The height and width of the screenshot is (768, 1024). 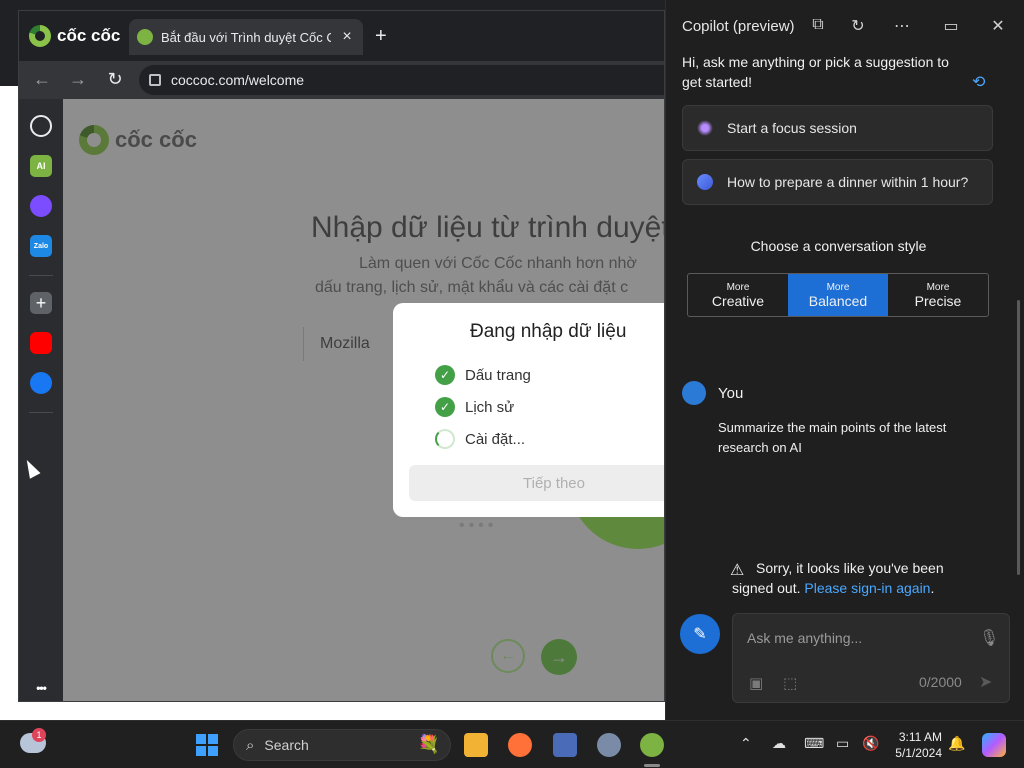 I want to click on youtube-icon, so click(x=41, y=343).